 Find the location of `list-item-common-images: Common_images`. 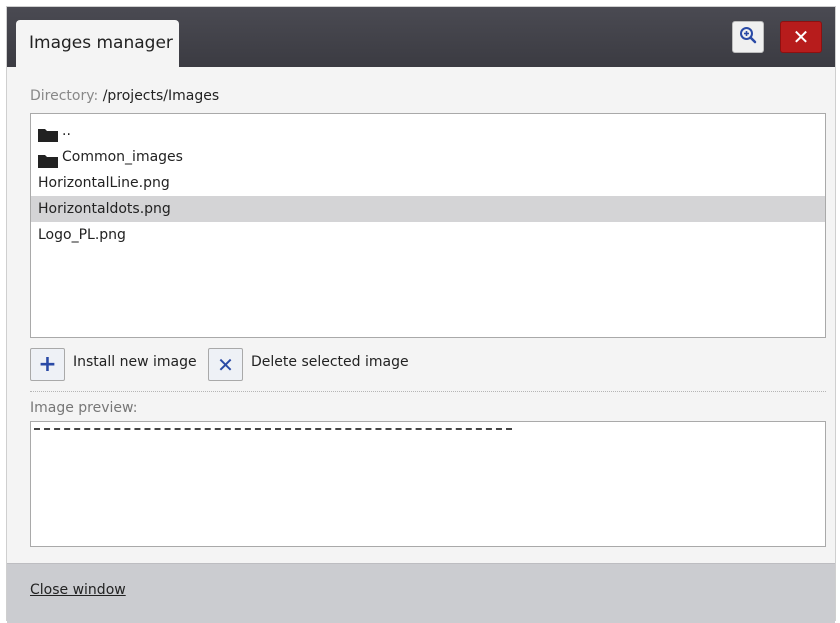

list-item-common-images: Common_images is located at coordinates (428, 157).